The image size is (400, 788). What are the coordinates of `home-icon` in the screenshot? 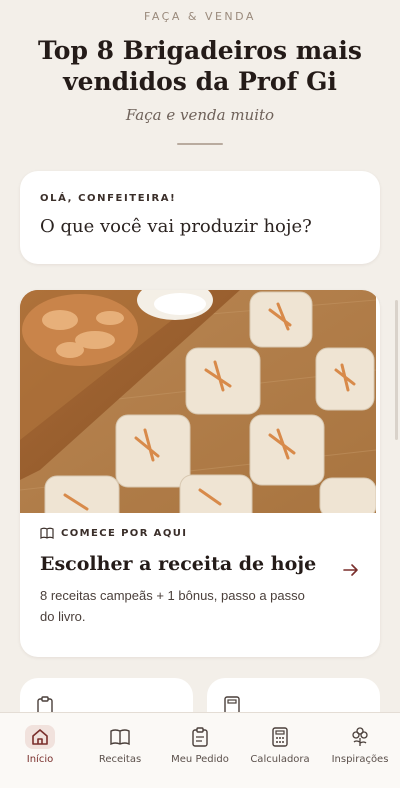 It's located at (40, 737).